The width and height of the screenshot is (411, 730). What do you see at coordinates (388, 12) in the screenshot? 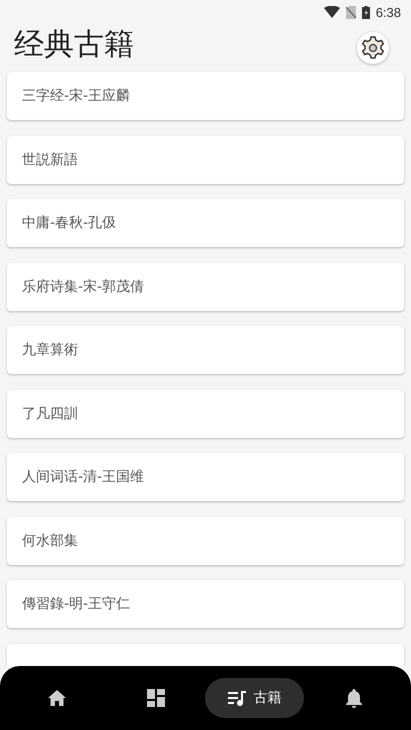
I see `status-time: 6:38` at bounding box center [388, 12].